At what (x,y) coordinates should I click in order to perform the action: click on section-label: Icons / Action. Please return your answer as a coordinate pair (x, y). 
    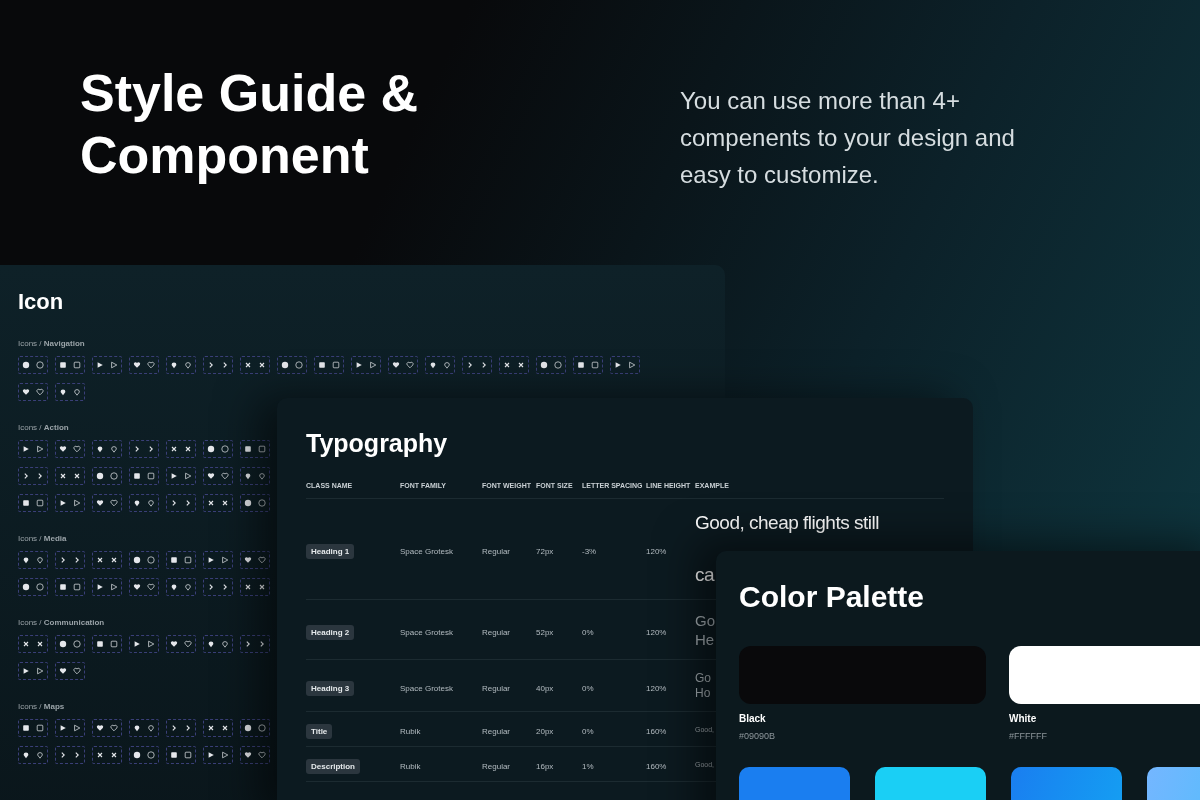
    Looking at the image, I should click on (43, 427).